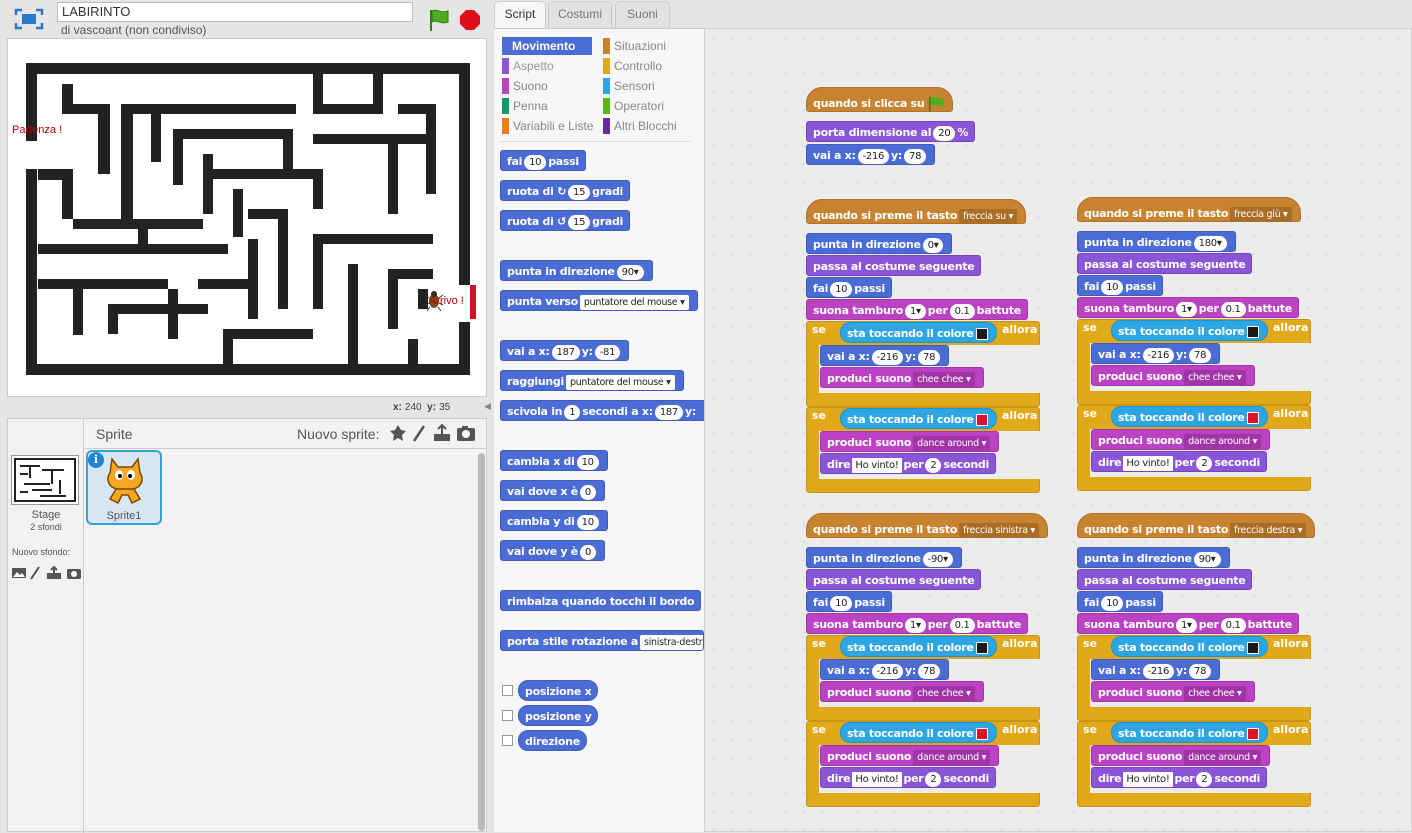 This screenshot has height=833, width=1412. Describe the element at coordinates (642, 14) in the screenshot. I see `tab-sounds: Suoni` at that location.